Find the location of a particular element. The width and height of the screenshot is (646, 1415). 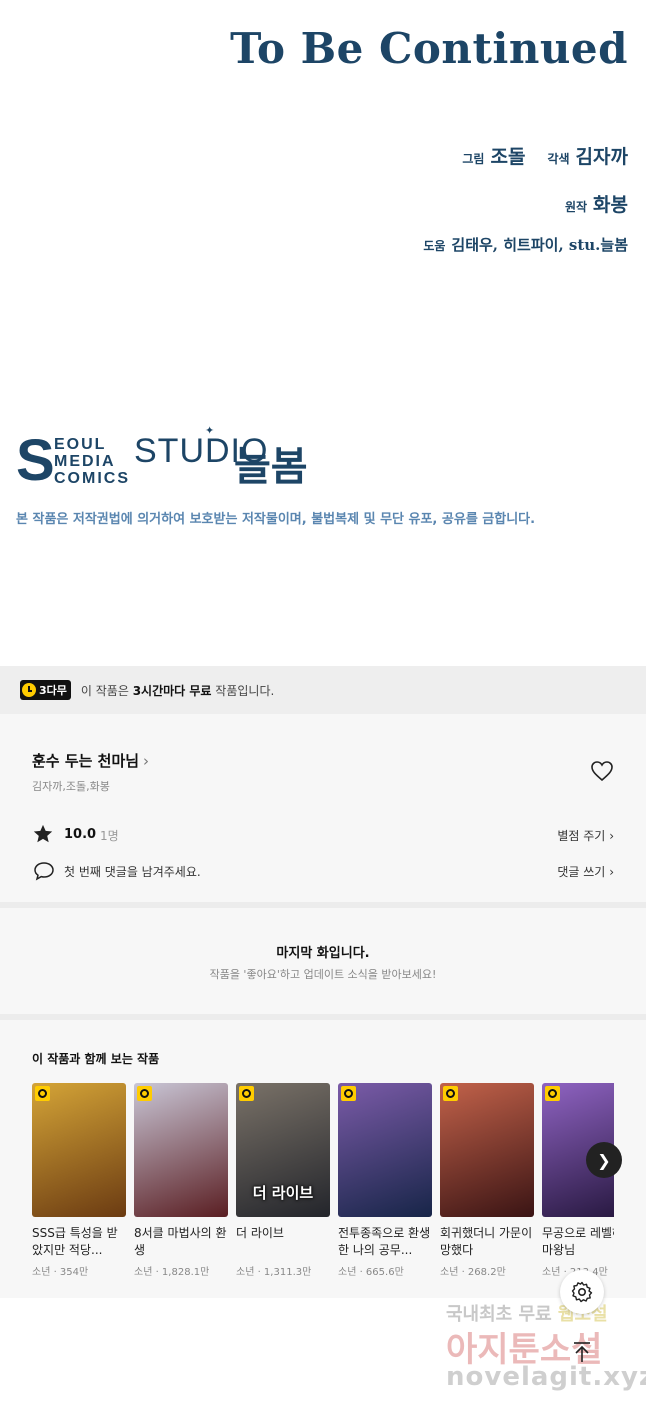

recommendation-title: 무공으로 레벨하는 마왕님 is located at coordinates (578, 1241).